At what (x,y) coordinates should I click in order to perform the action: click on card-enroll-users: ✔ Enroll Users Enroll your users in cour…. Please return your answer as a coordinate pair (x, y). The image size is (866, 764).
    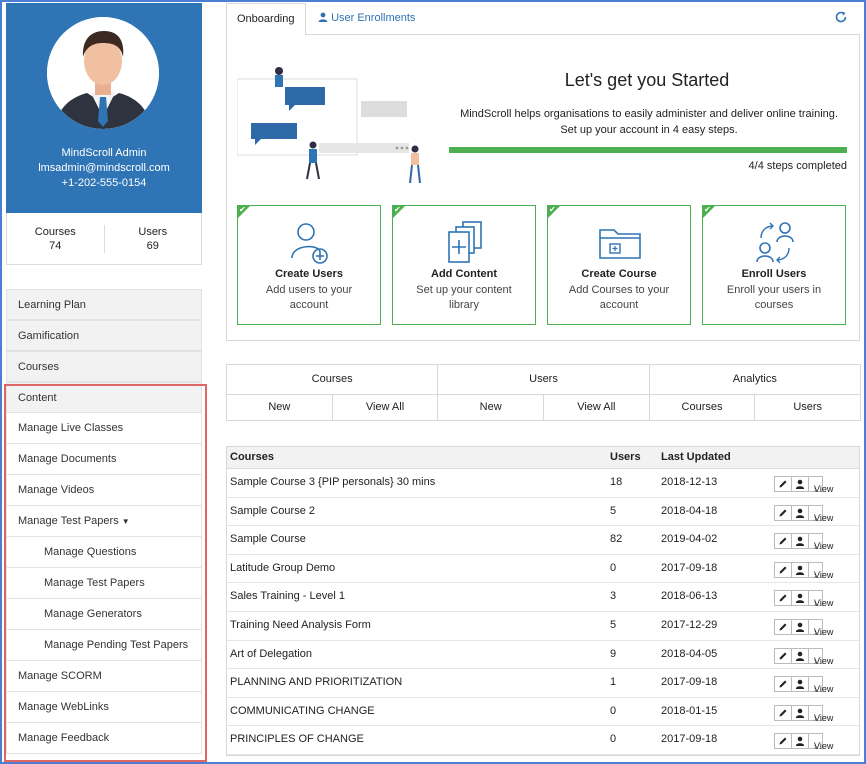
    Looking at the image, I should click on (774, 265).